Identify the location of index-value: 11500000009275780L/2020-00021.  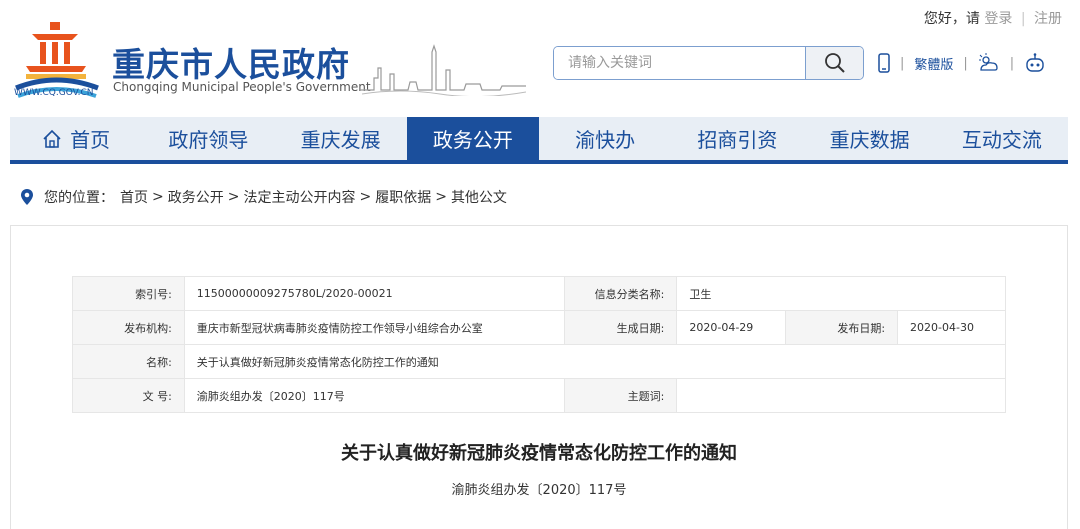
(374, 293).